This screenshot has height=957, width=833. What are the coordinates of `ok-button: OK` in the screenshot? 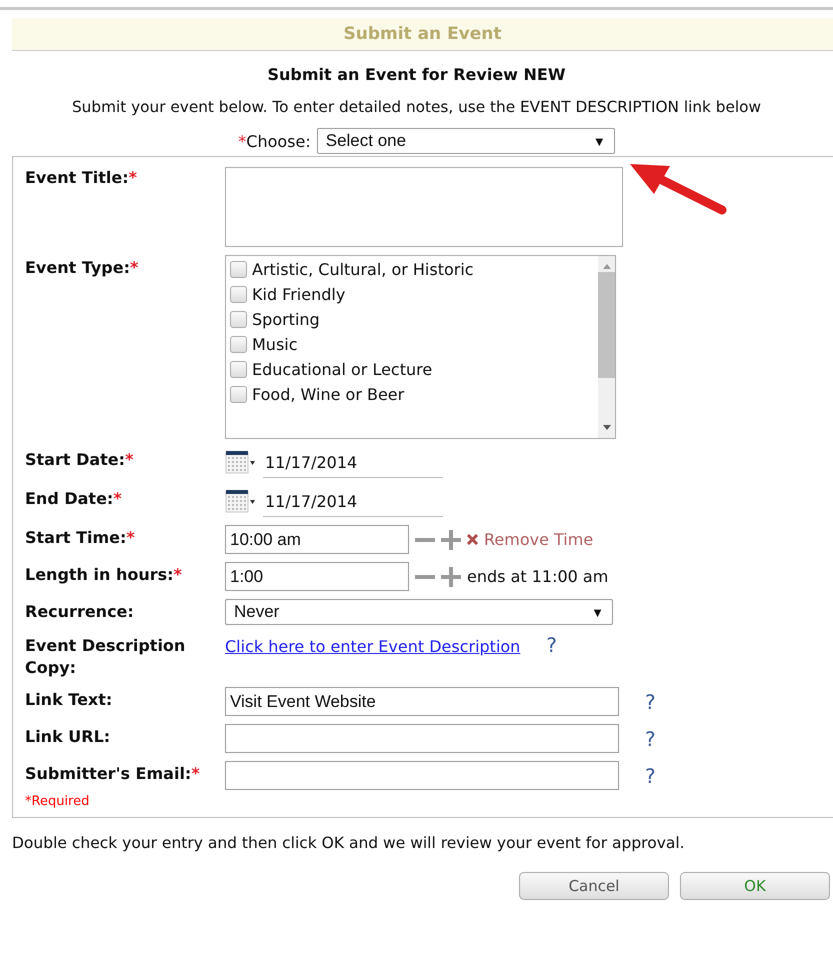 It's located at (755, 886).